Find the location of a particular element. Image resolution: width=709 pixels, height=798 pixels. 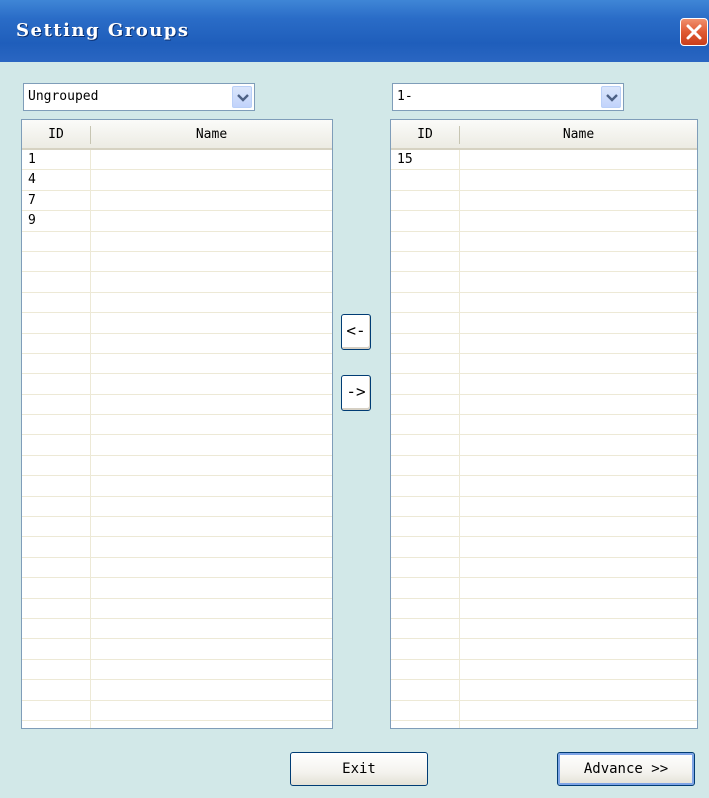

left-dropdown-button is located at coordinates (242, 97).